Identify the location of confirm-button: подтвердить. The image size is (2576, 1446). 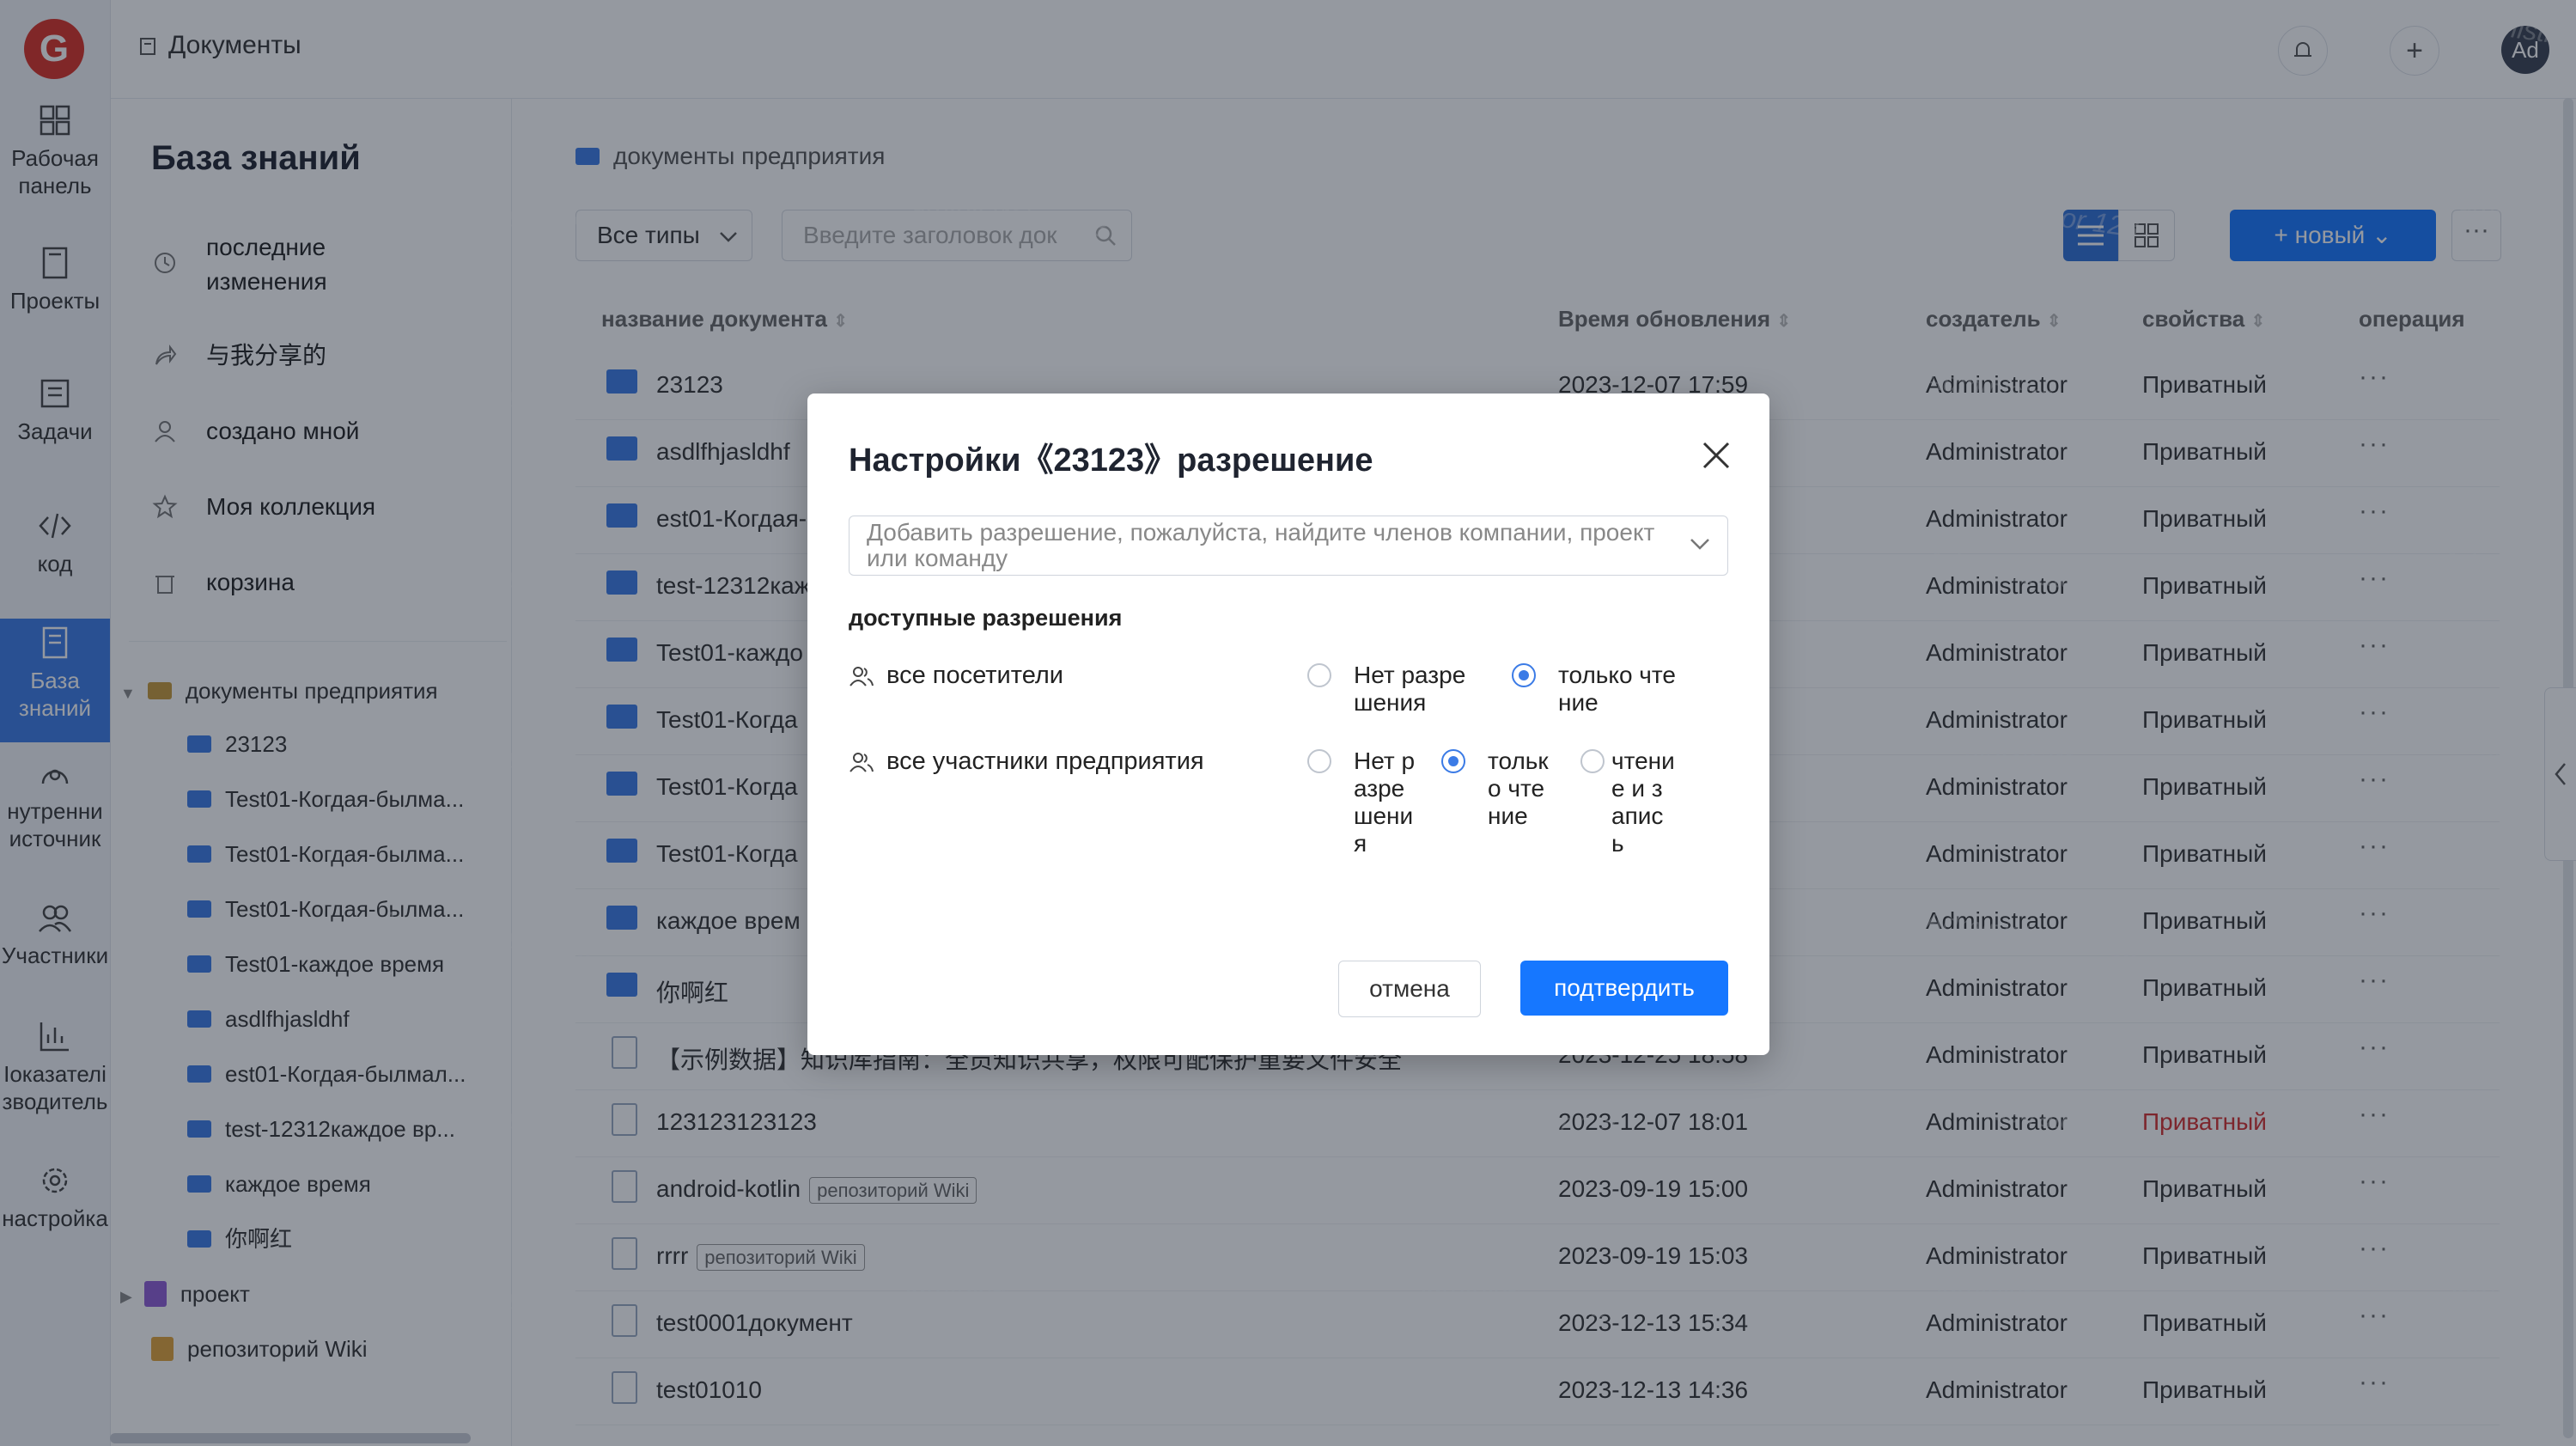
(1624, 988).